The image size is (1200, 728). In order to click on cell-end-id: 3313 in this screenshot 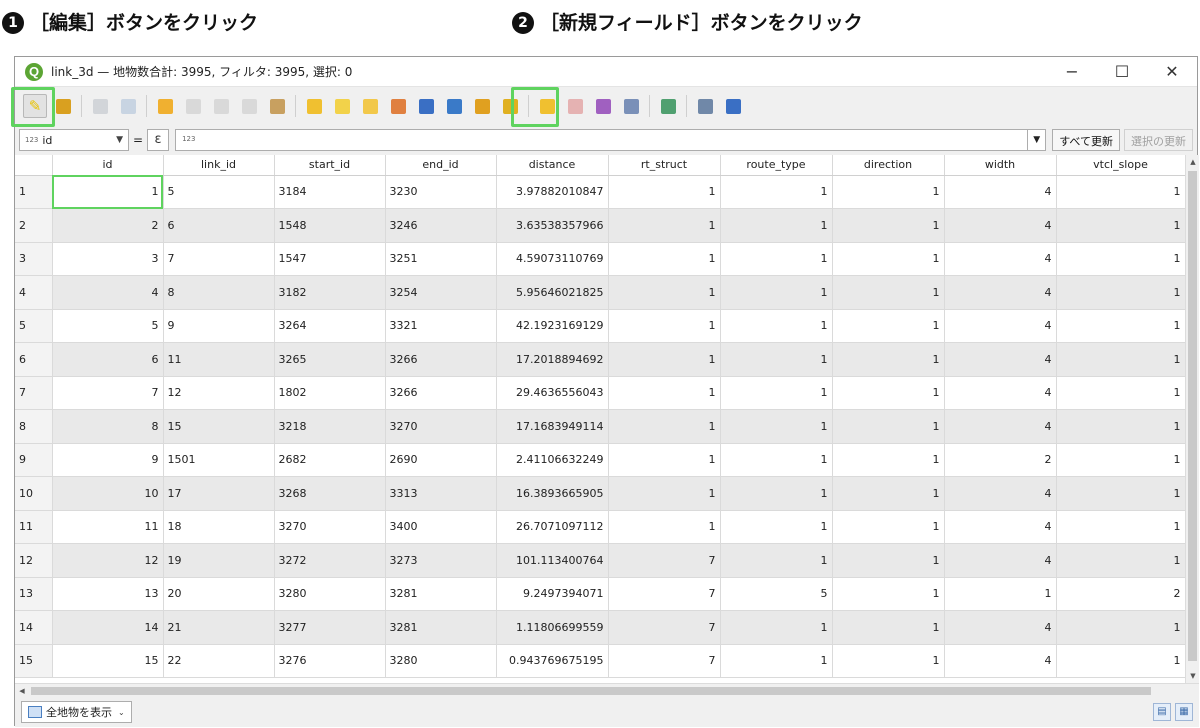, I will do `click(441, 493)`.